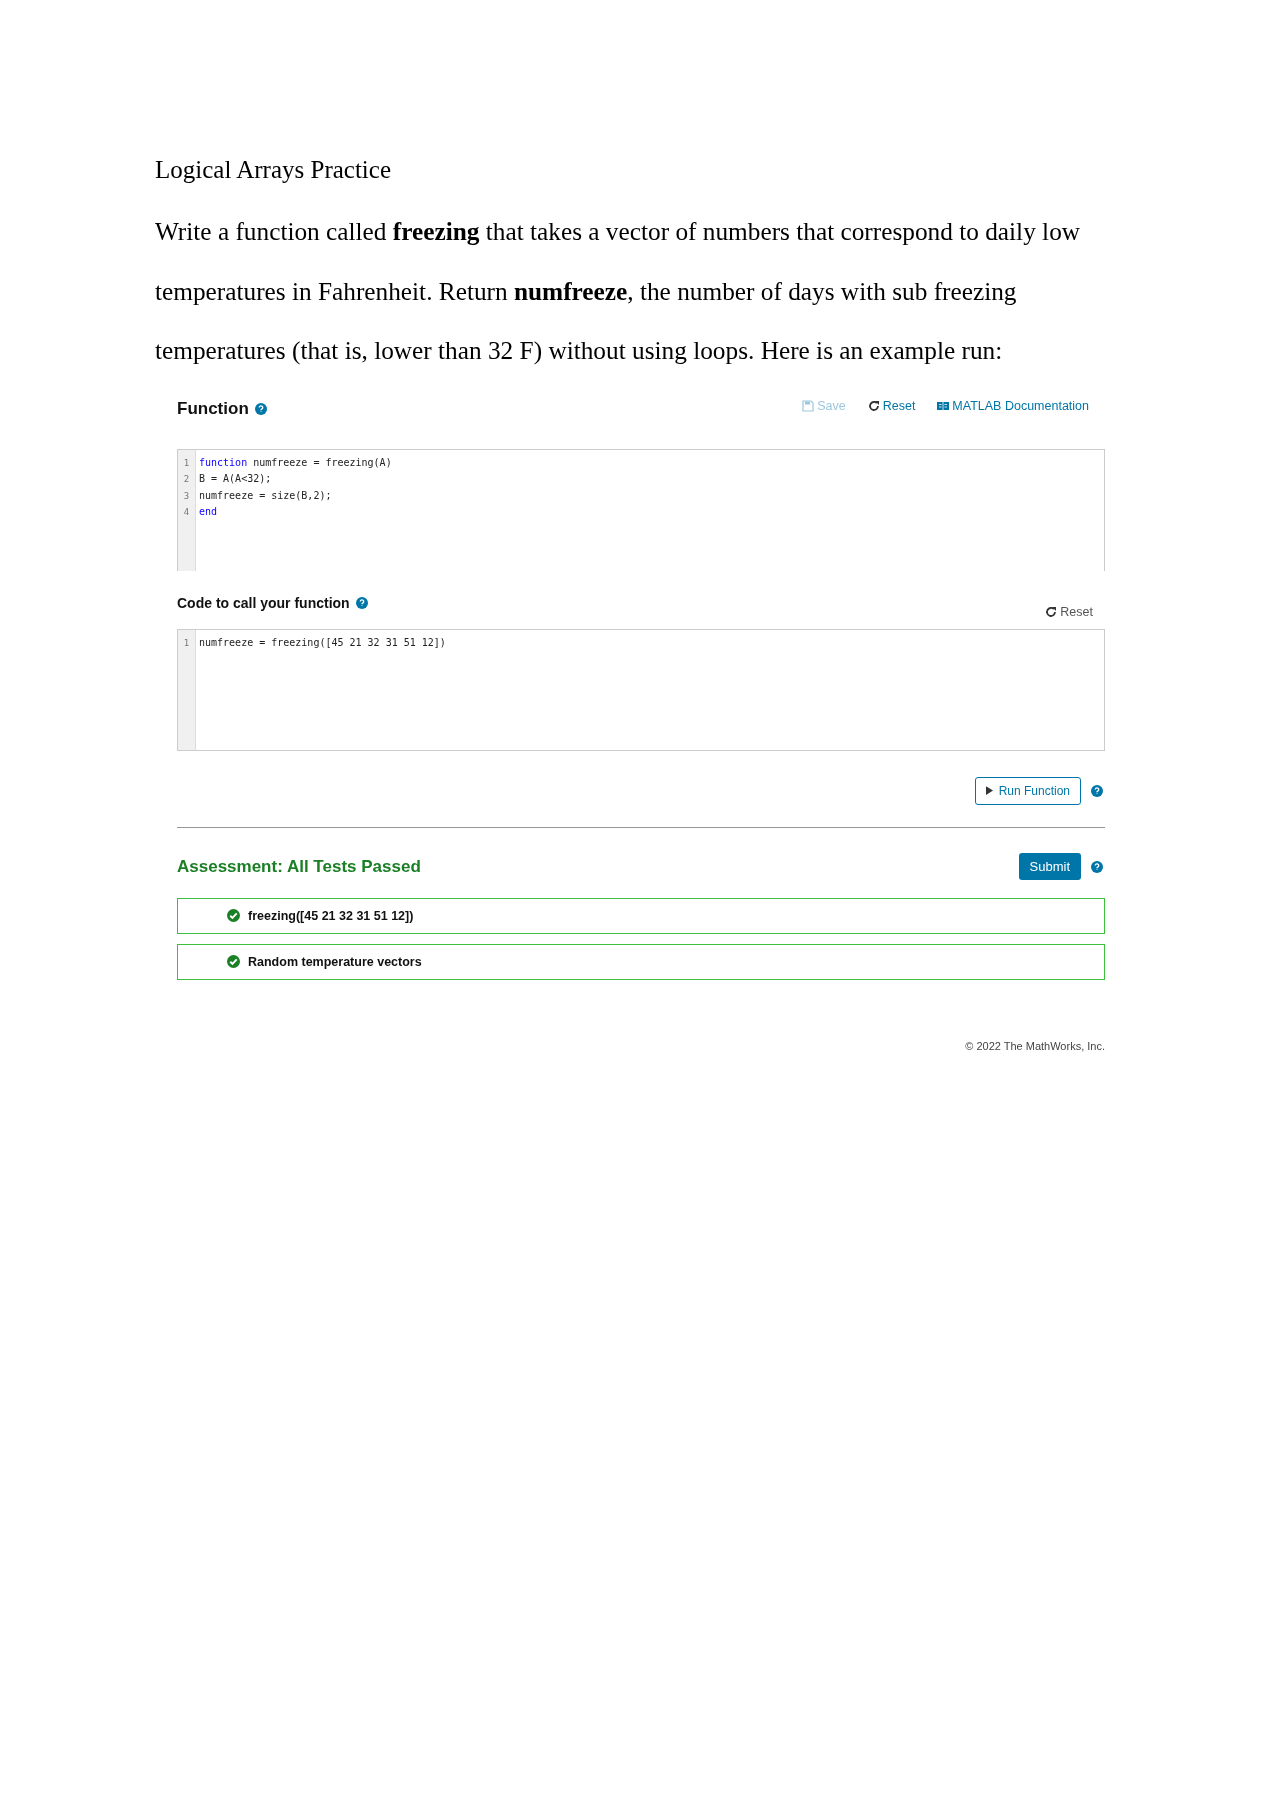 This screenshot has width=1280, height=1811. I want to click on test-result-row: Random temperature vectors, so click(641, 961).